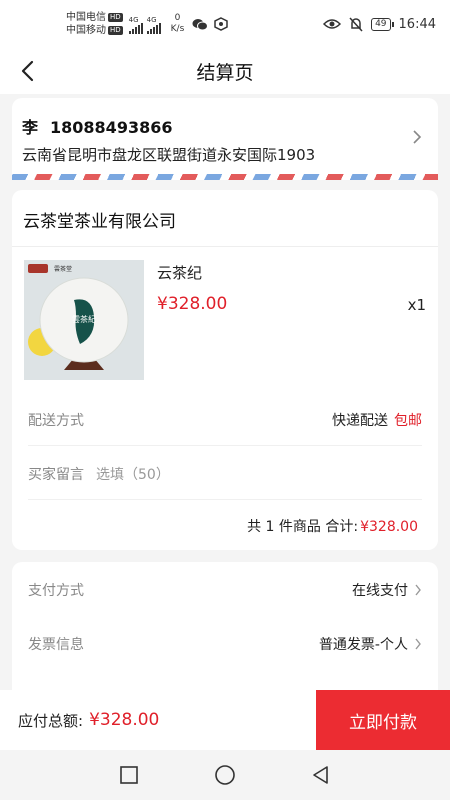  What do you see at coordinates (303, 527) in the screenshot?
I see `summary-text: 共 1 件商品 合计:` at bounding box center [303, 527].